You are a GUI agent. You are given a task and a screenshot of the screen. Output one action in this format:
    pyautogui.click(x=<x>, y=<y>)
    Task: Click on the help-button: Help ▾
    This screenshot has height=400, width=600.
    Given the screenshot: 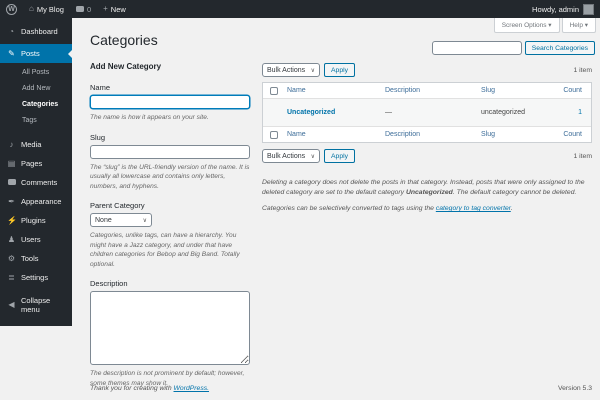 What is the action you would take?
    pyautogui.click(x=578, y=25)
    